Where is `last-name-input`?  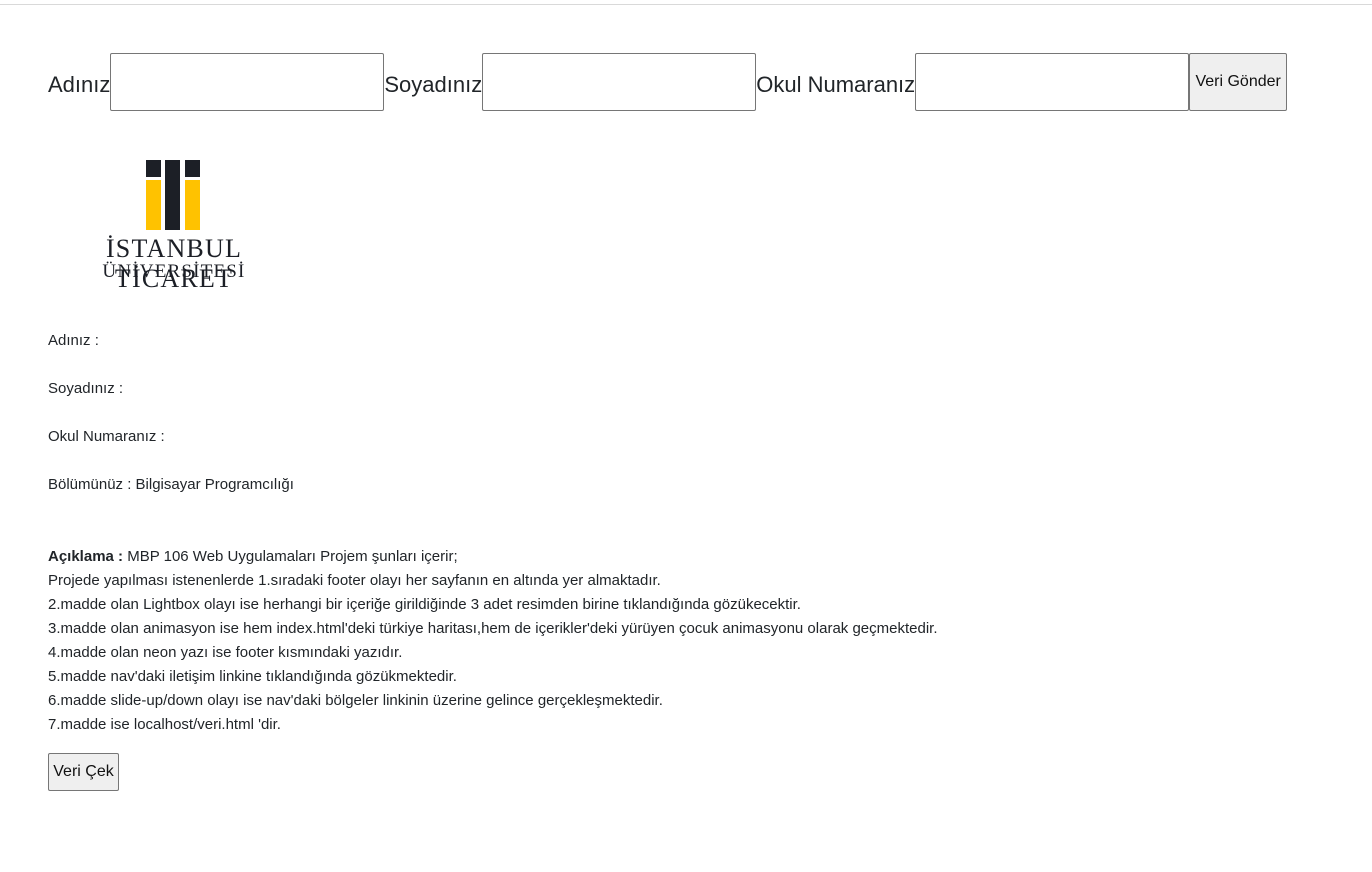
last-name-input is located at coordinates (619, 82).